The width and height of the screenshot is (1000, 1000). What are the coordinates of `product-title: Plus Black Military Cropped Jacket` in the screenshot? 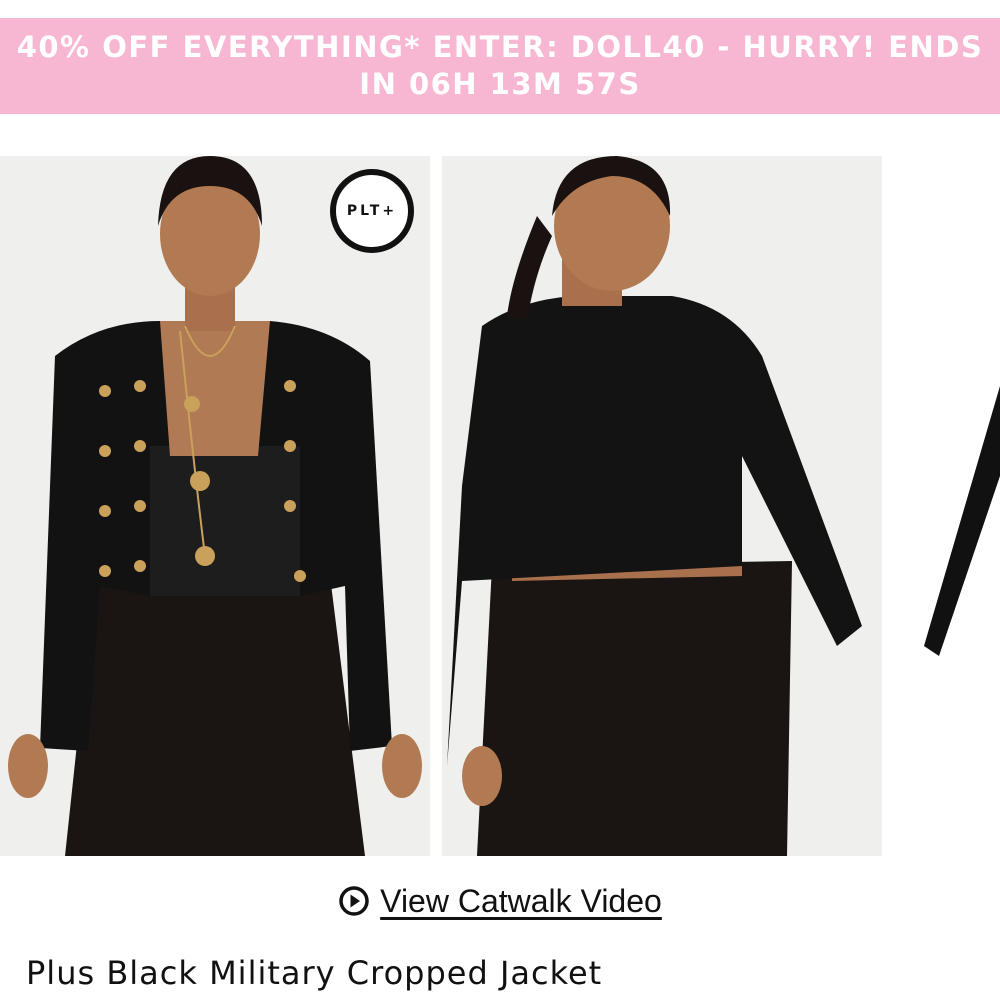 It's located at (314, 973).